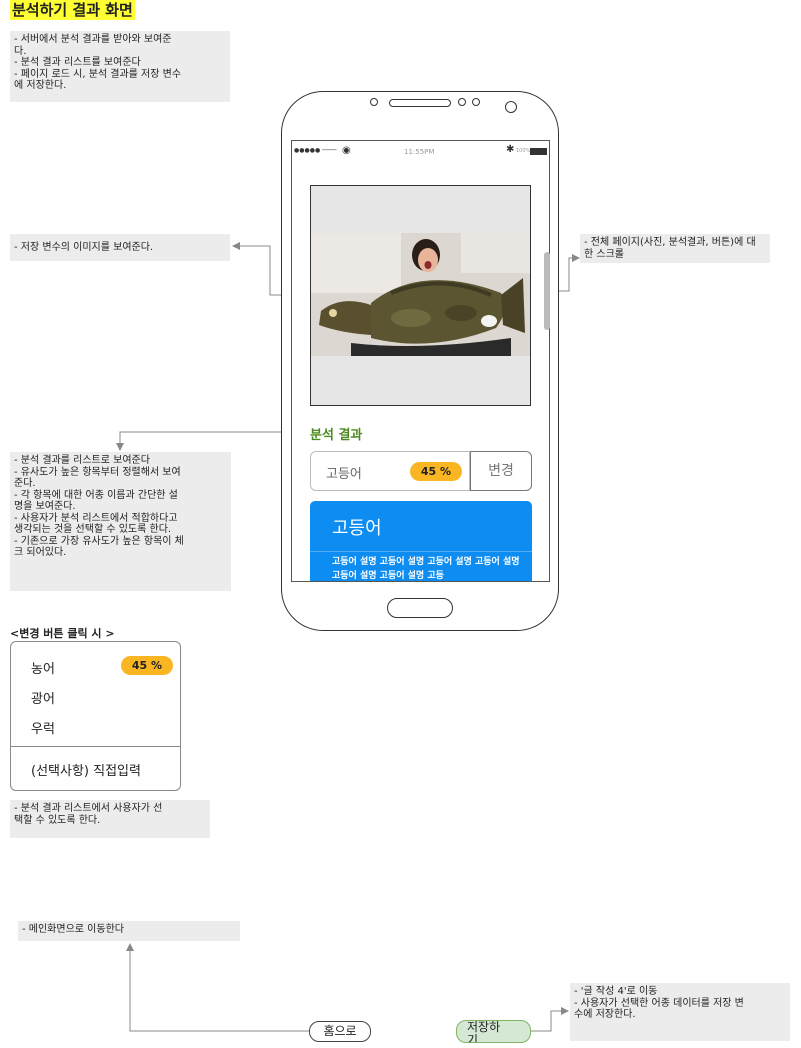  I want to click on arrow-list, so click(212, 441).